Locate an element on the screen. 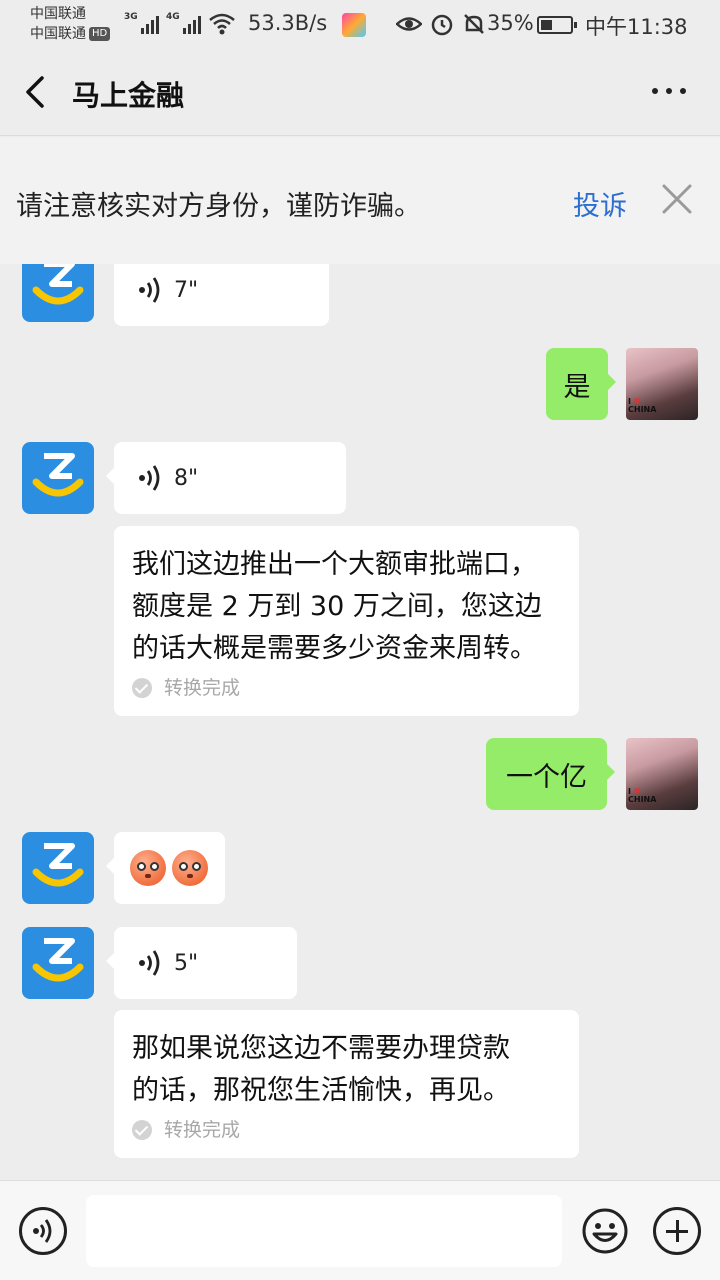  voice-message-bubble: 7" is located at coordinates (221, 295).